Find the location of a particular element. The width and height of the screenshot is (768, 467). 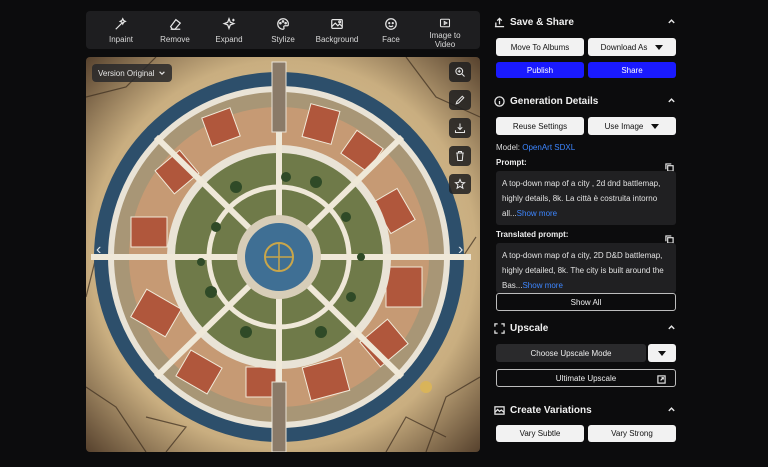

trash-icon is located at coordinates (460, 156).